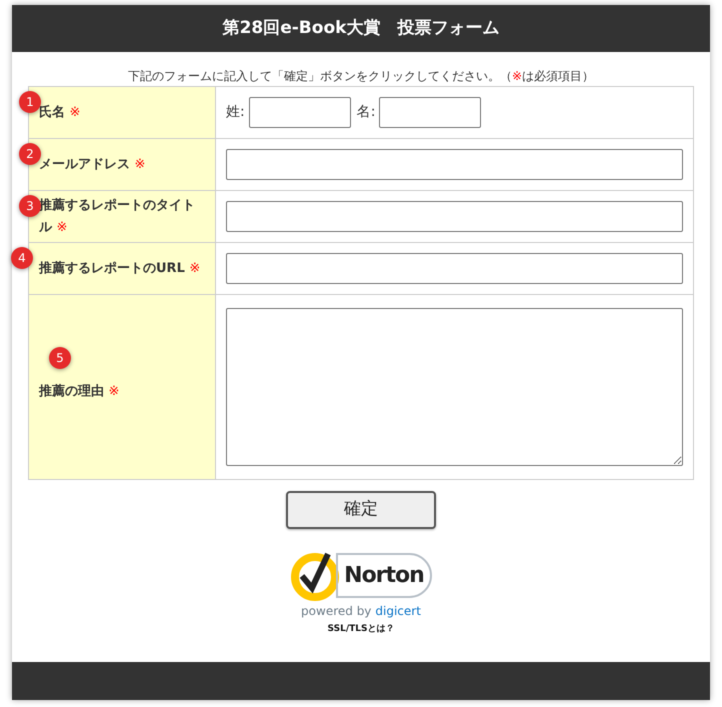 This screenshot has width=722, height=707. I want to click on input-label: 姓:, so click(235, 112).